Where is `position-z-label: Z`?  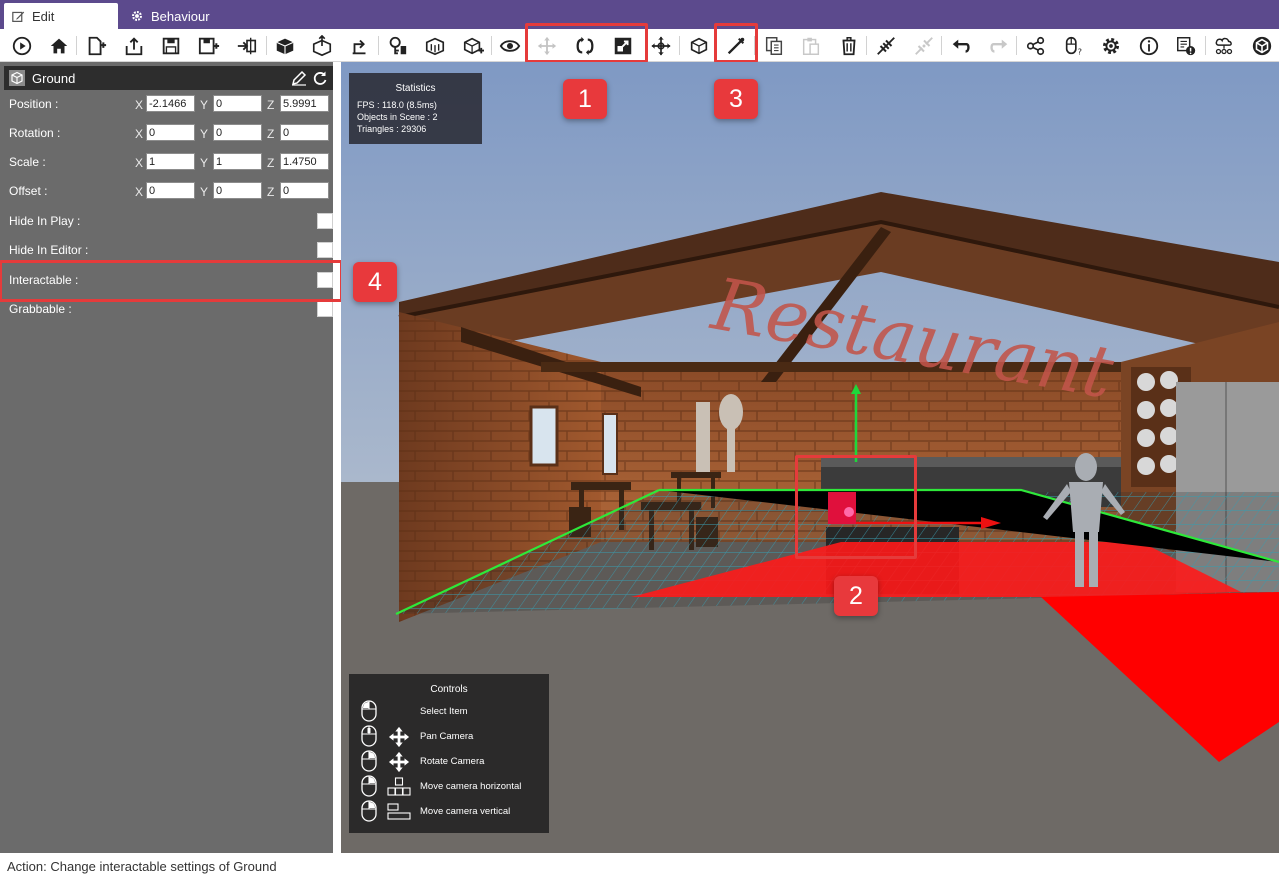 position-z-label: Z is located at coordinates (271, 105).